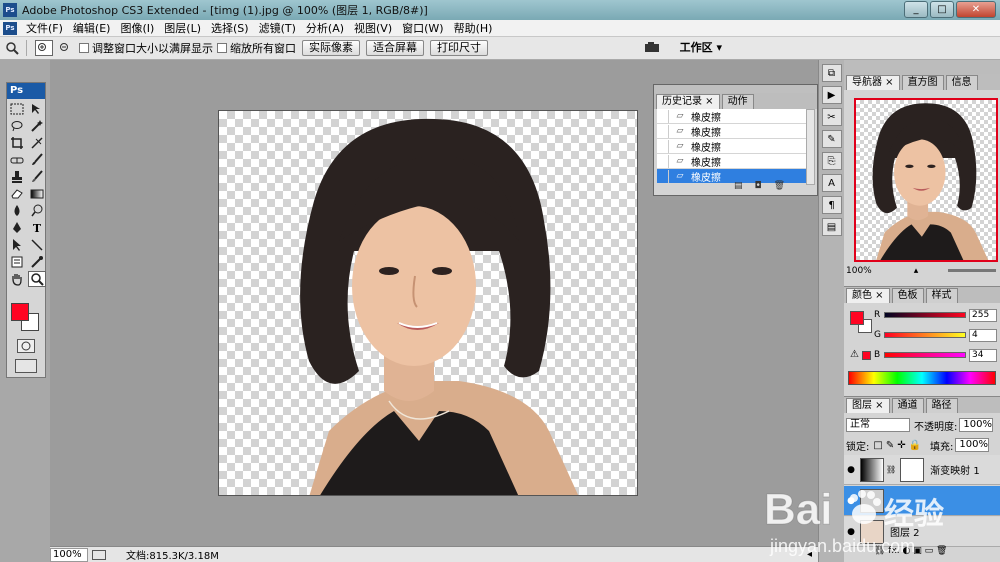  Describe the element at coordinates (17, 109) in the screenshot. I see `marquee-tool-icon` at that location.